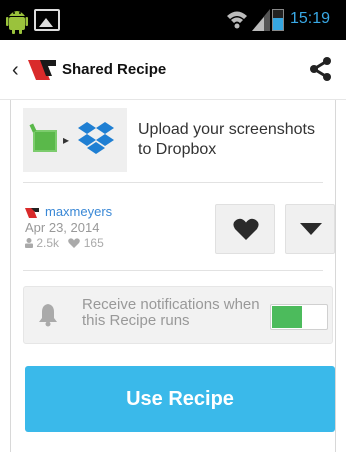  I want to click on chevron-down-icon, so click(311, 229).